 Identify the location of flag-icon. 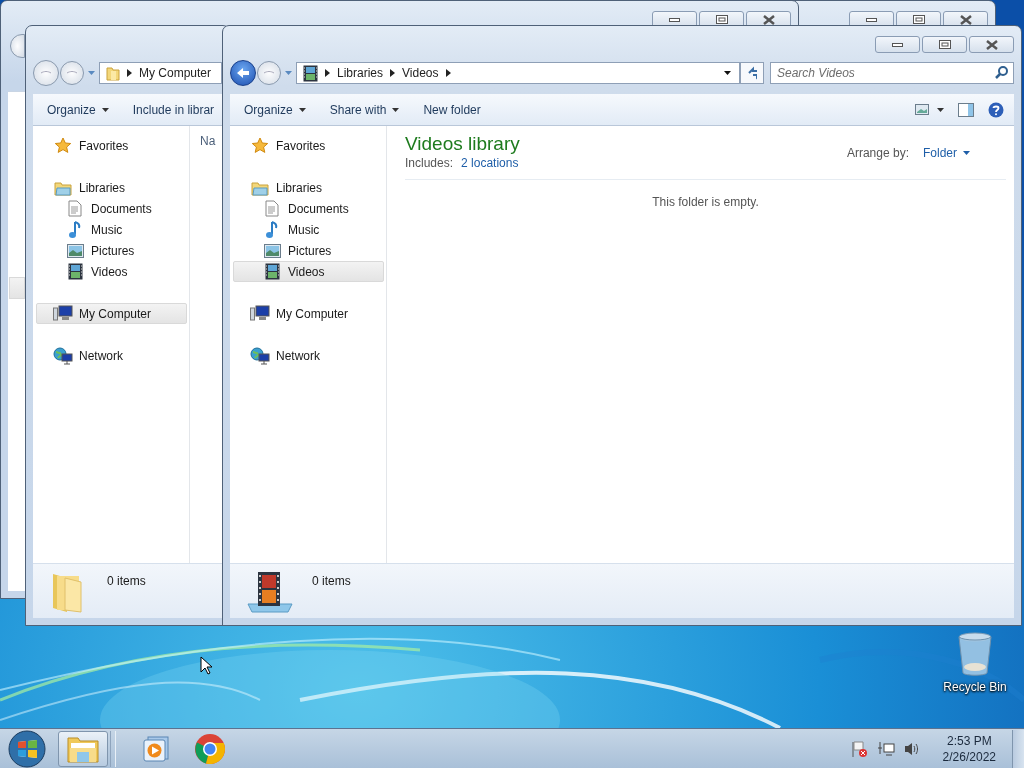
(859, 748).